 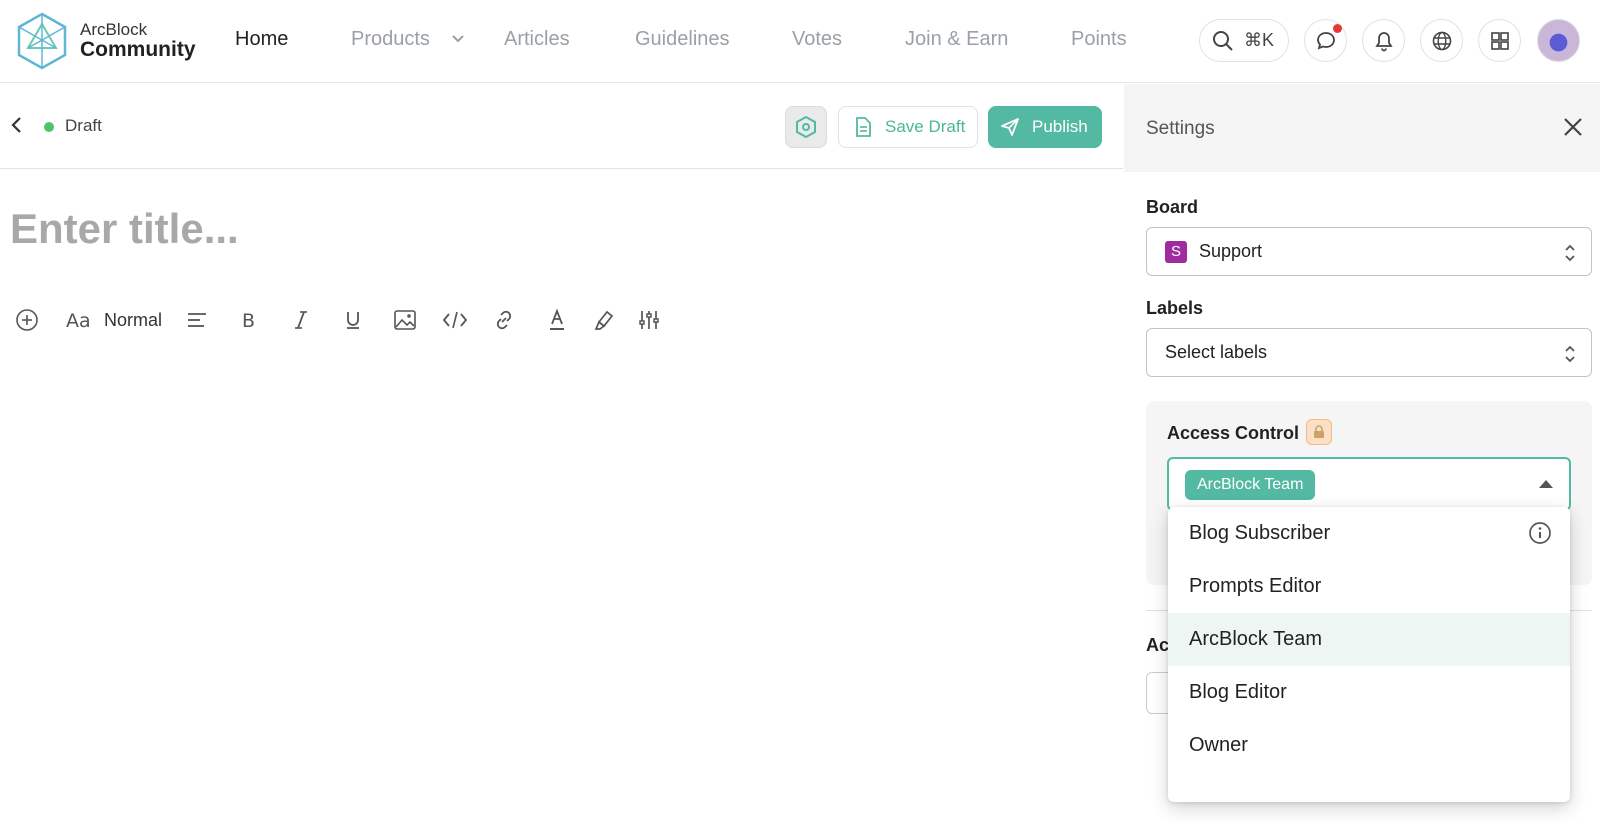 I want to click on labels-placeholder: Select labels, so click(x=1216, y=352).